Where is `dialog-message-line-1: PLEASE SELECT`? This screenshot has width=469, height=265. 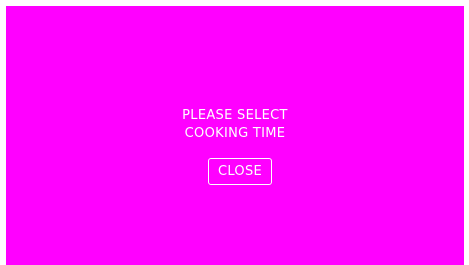
dialog-message-line-1: PLEASE SELECT is located at coordinates (235, 115).